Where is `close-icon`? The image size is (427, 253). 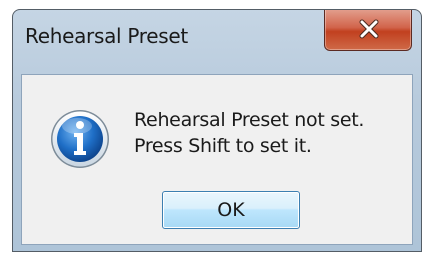
close-icon is located at coordinates (369, 29).